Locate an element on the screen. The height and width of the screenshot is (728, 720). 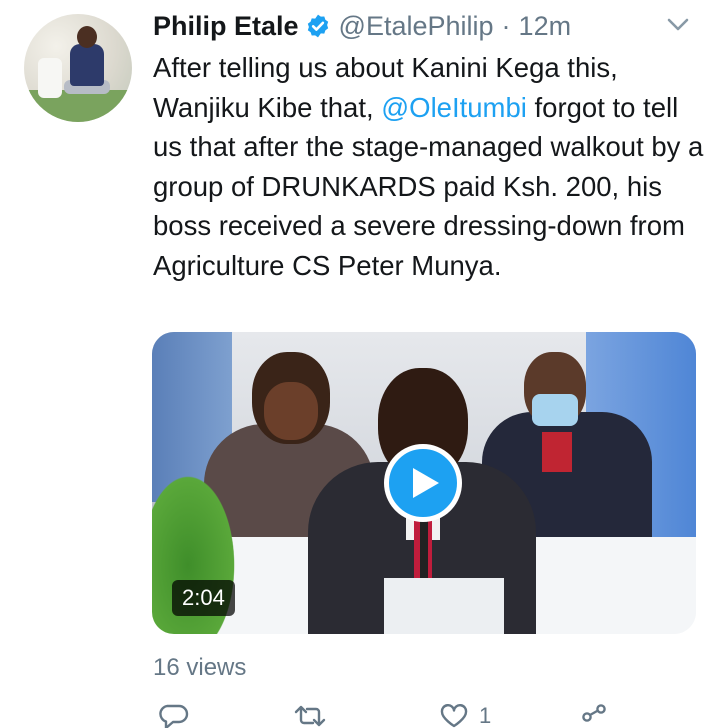
reply-icon is located at coordinates (174, 716).